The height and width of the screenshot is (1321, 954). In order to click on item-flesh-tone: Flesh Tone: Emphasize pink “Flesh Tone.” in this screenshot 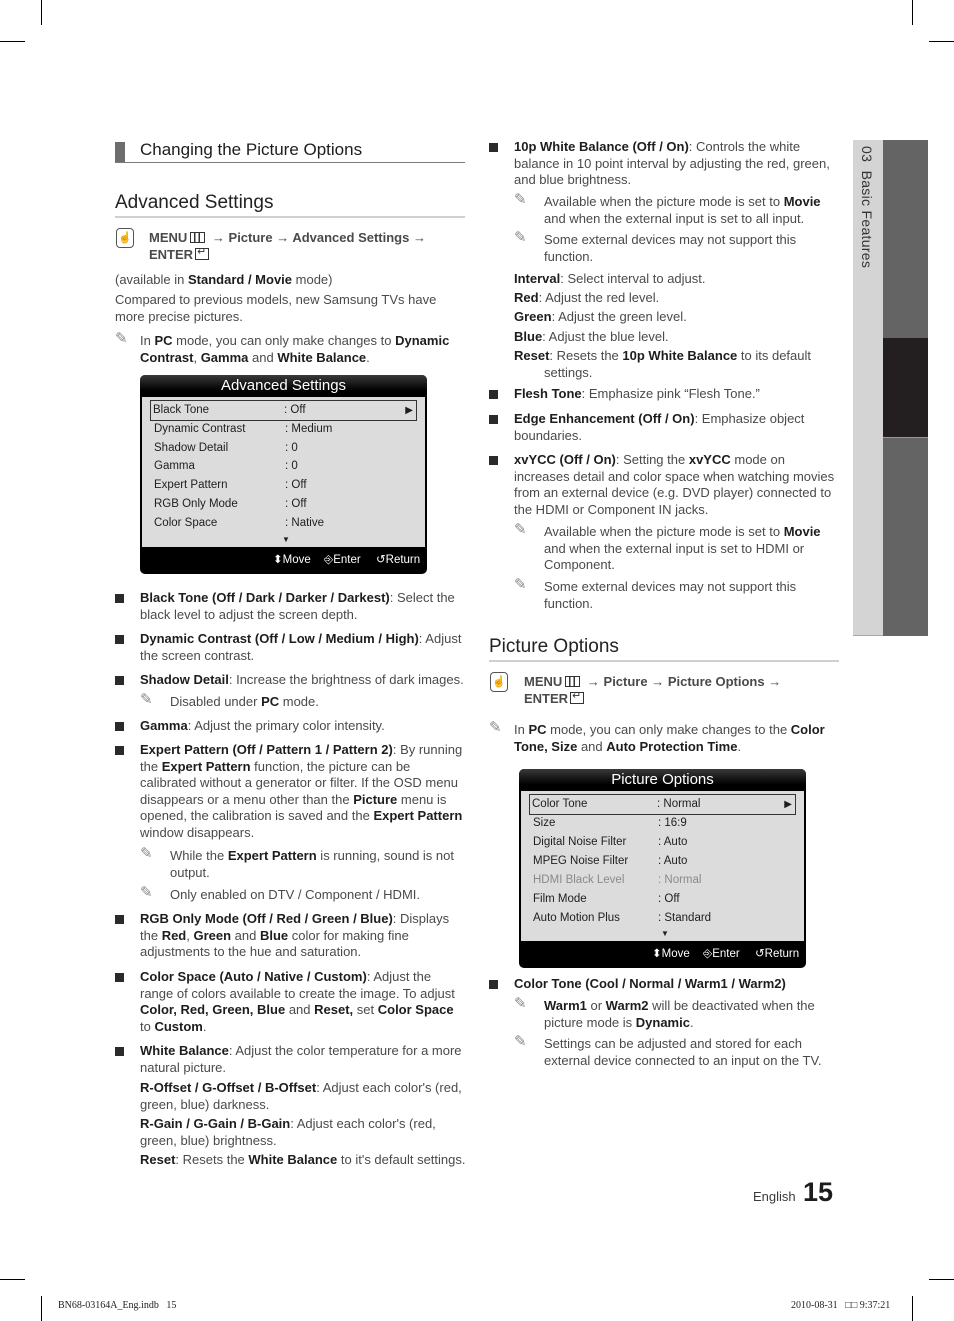, I will do `click(661, 394)`.